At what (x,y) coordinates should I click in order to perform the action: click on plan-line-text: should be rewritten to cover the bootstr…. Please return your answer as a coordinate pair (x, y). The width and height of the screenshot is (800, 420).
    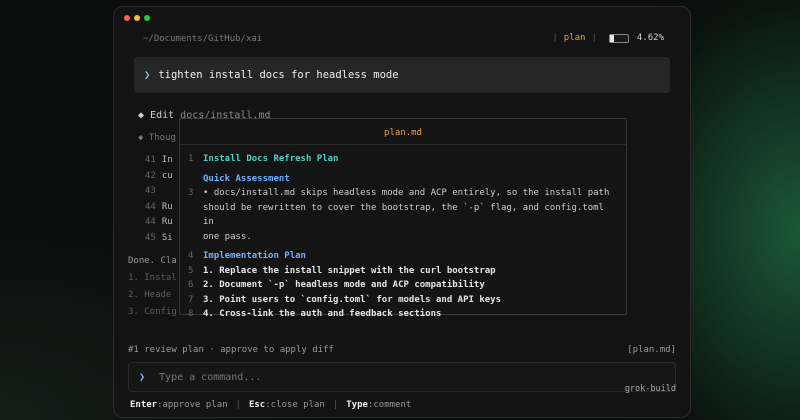
    Looking at the image, I should click on (403, 215).